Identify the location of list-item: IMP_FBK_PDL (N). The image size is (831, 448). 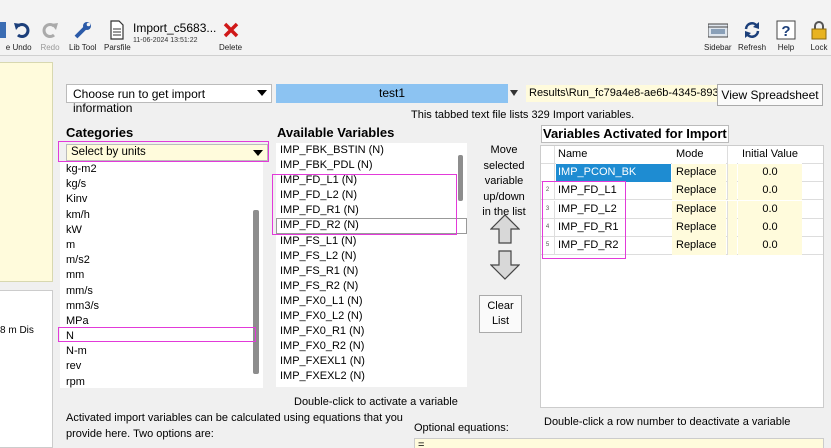
(371, 165).